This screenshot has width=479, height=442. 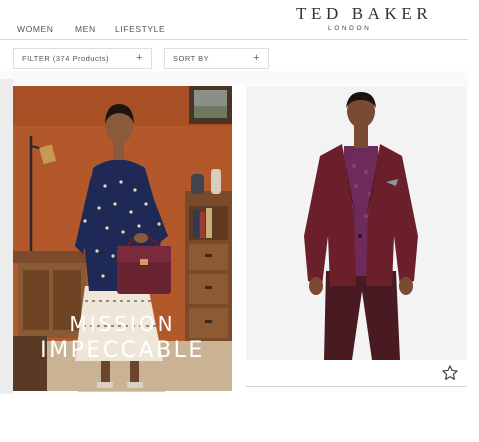 I want to click on side-strip, so click(x=6, y=236).